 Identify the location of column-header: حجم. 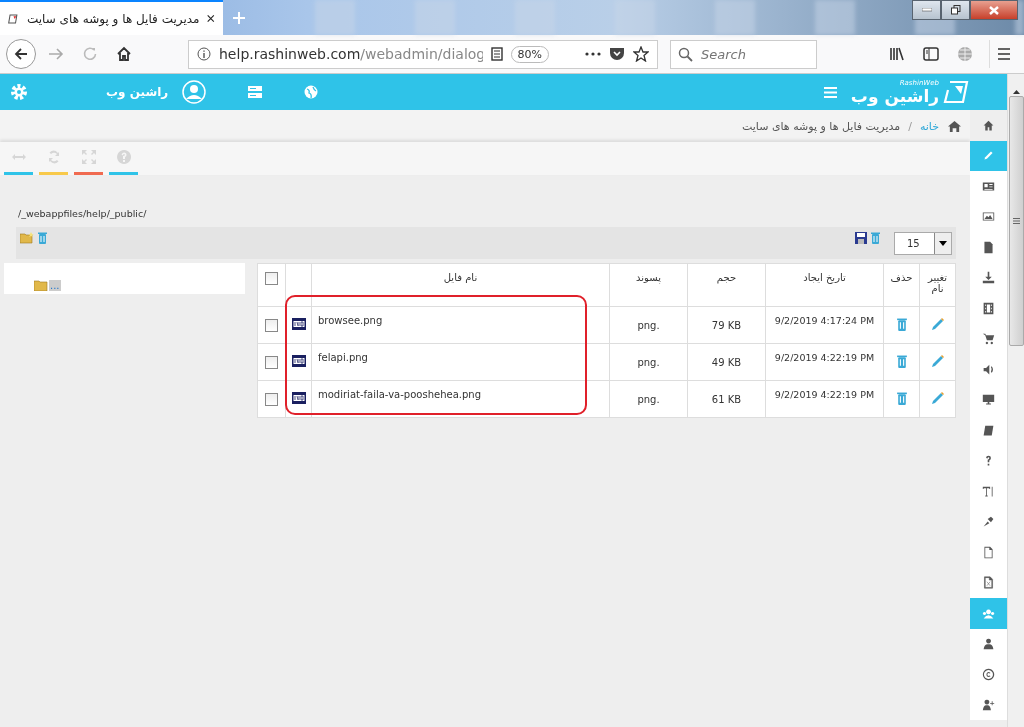
(726, 285).